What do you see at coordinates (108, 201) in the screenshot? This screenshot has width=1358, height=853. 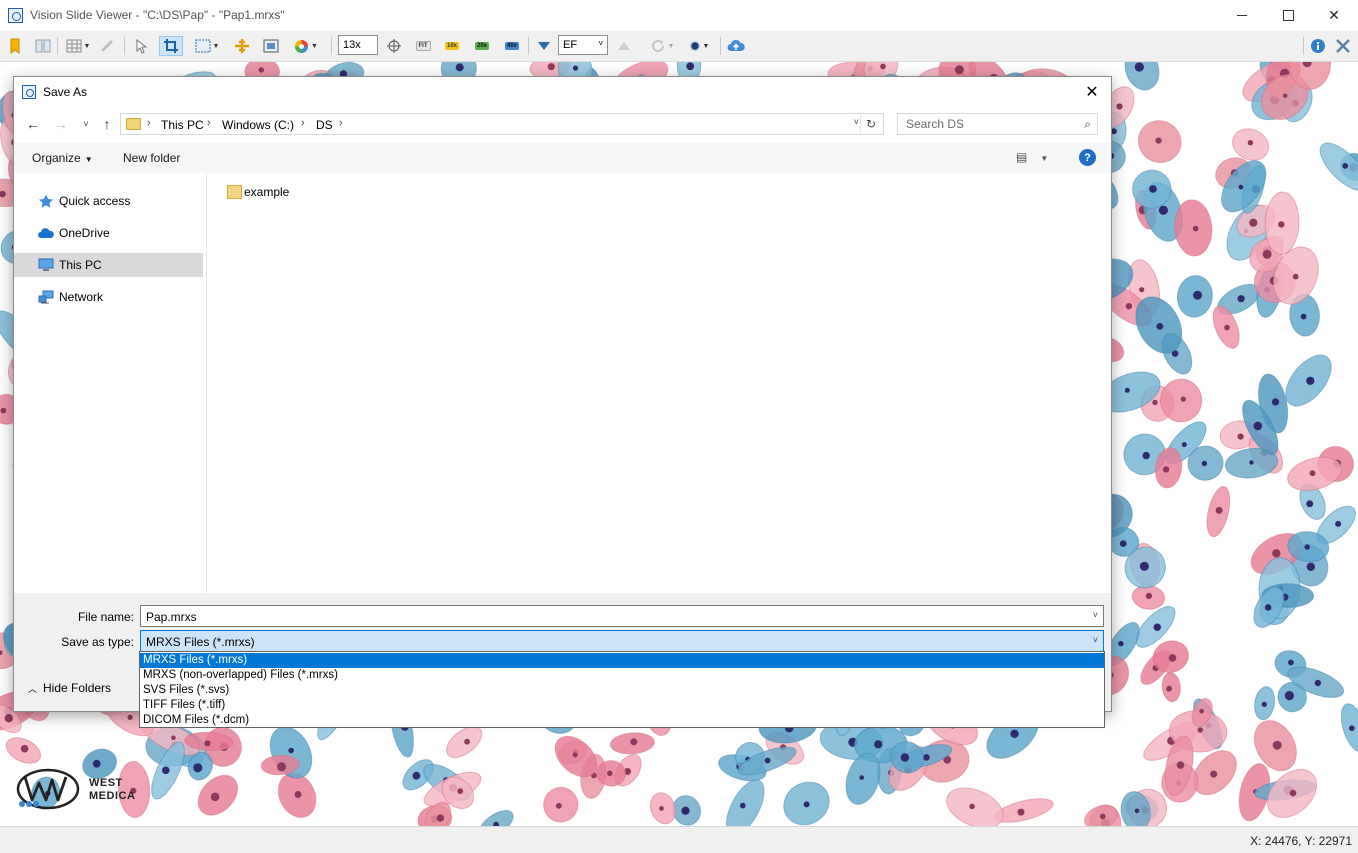 I see `nav-item-quick-access: Quick access` at bounding box center [108, 201].